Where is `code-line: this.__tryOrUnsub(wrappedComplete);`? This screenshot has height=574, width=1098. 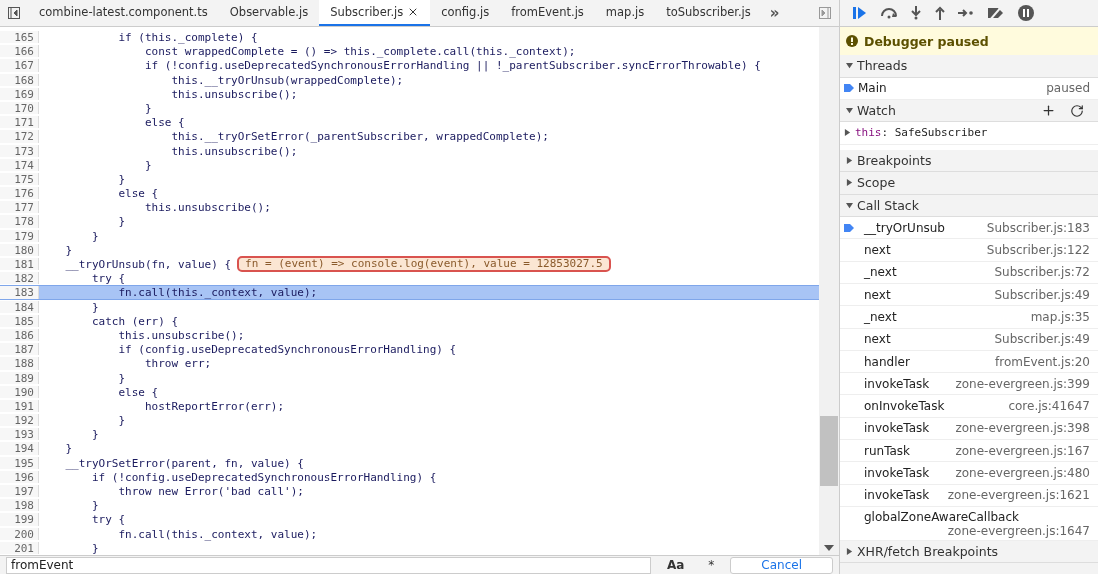 code-line: this.__tryOrUnsub(wrappedComplete); is located at coordinates (287, 79).